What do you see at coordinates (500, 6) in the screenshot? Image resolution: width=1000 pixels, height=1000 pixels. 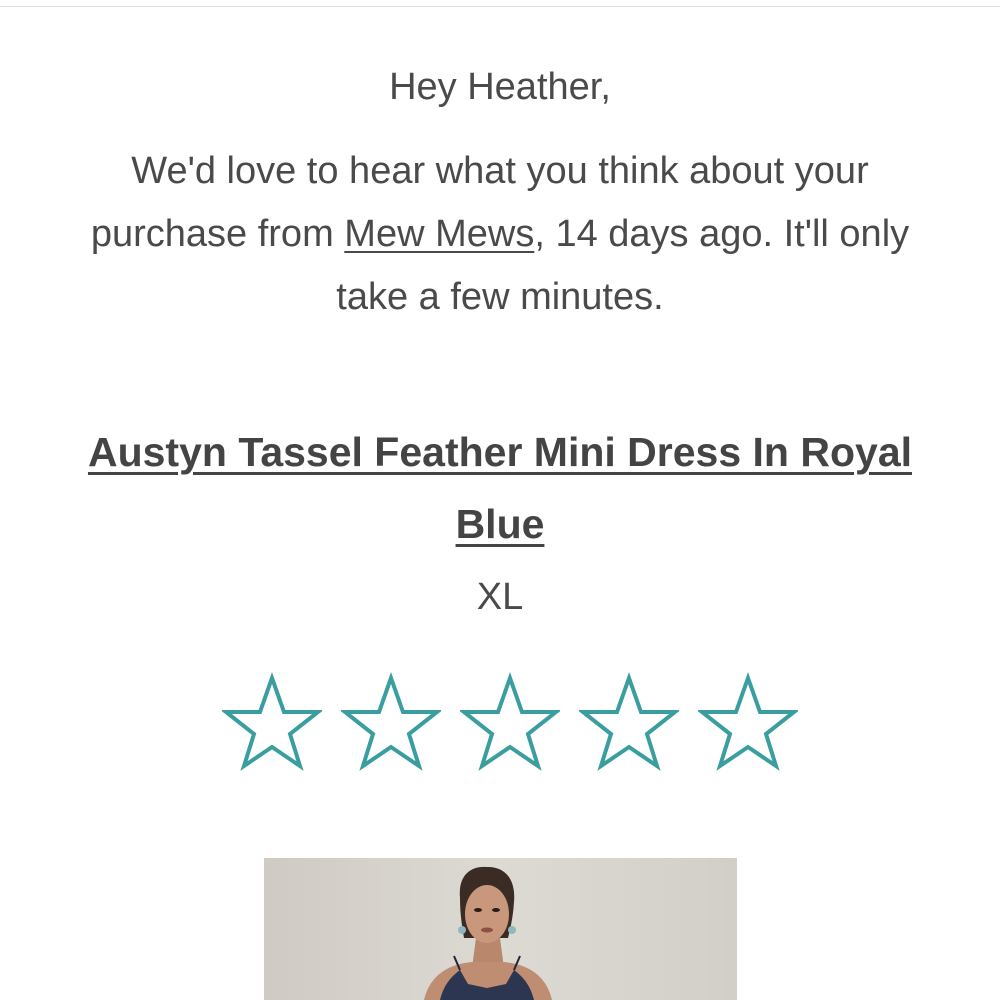 I see `top-divider` at bounding box center [500, 6].